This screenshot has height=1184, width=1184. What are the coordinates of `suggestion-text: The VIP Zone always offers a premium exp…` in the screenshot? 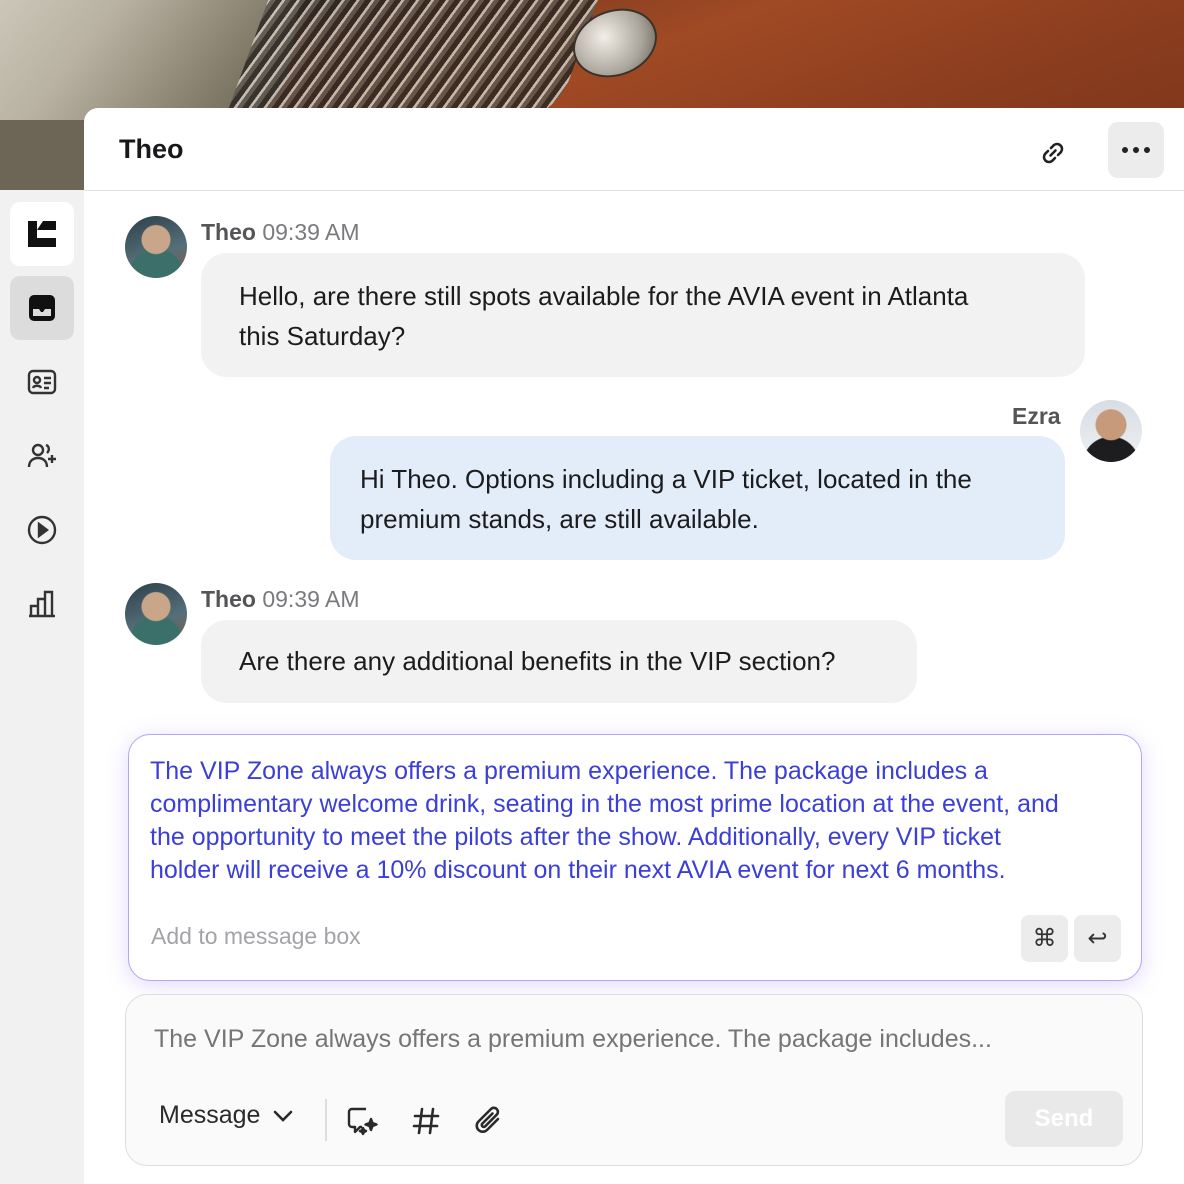 It's located at (640, 821).